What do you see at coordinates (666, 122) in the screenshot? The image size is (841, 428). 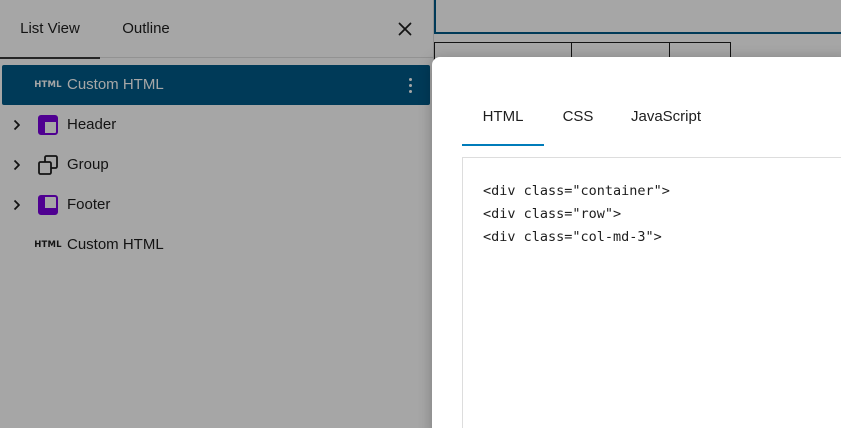 I see `tab-javascript: JavaScript` at bounding box center [666, 122].